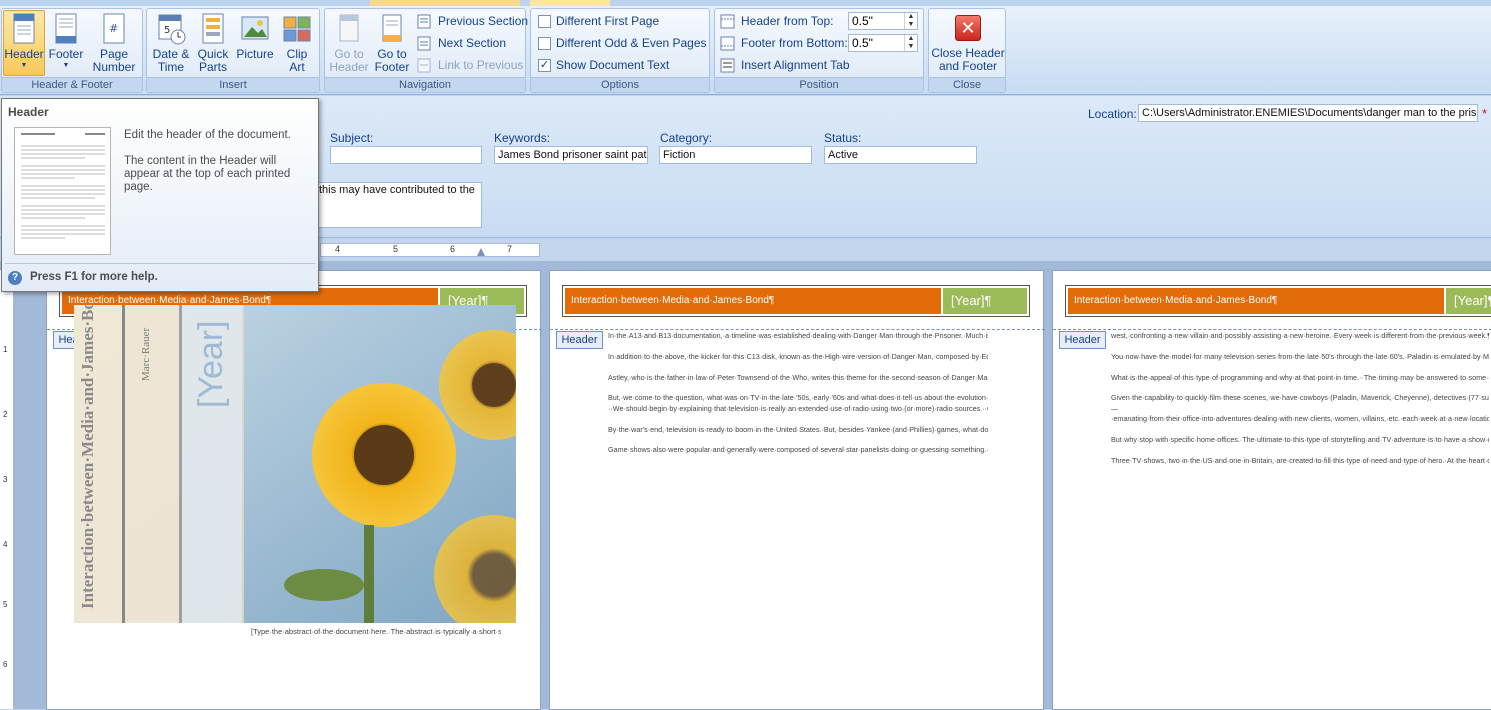 This screenshot has width=1491, height=710. What do you see at coordinates (160, 263) in the screenshot?
I see `tooltip-separator` at bounding box center [160, 263].